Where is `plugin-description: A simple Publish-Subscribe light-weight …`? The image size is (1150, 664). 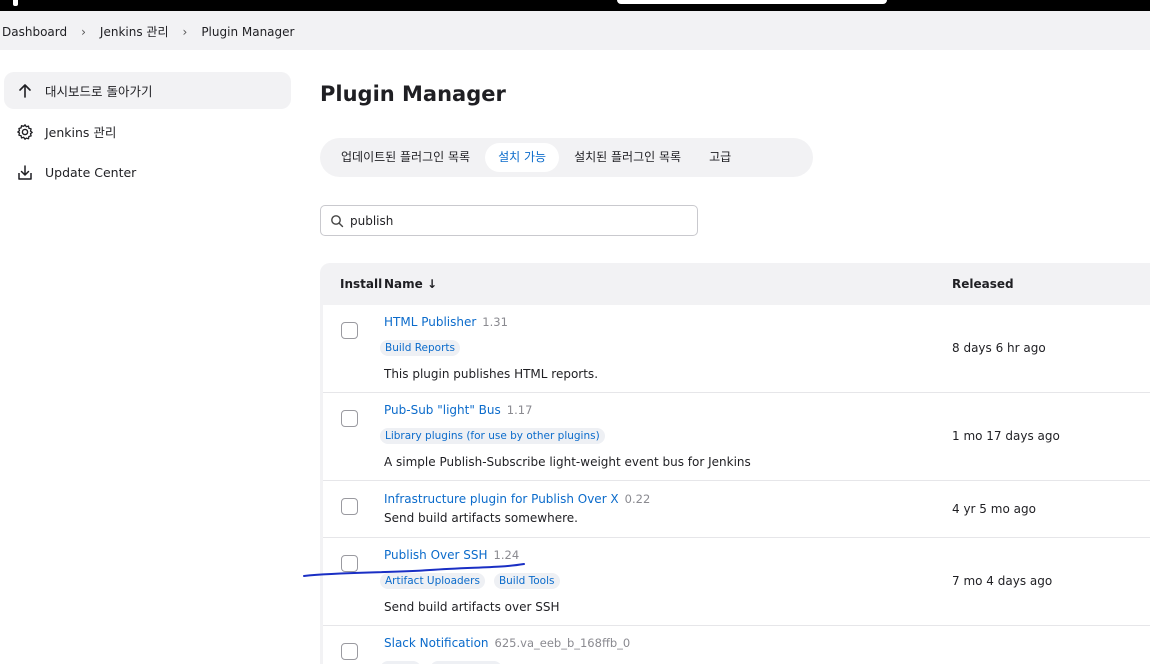
plugin-description: A simple Publish-Subscribe light-weight … is located at coordinates (567, 462).